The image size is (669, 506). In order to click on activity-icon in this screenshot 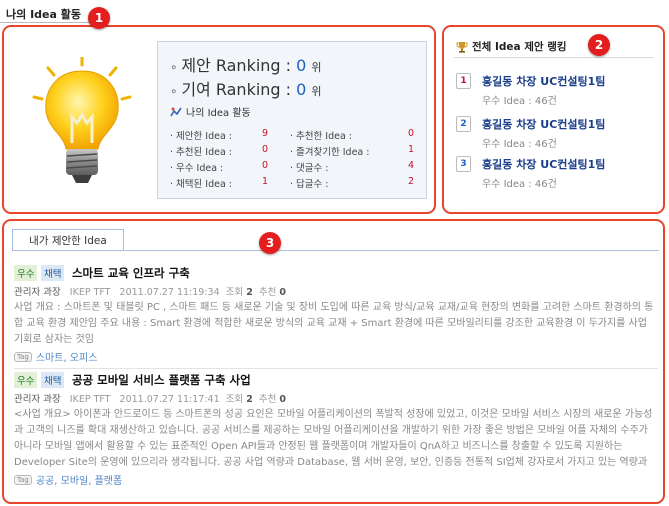, I will do `click(176, 111)`.